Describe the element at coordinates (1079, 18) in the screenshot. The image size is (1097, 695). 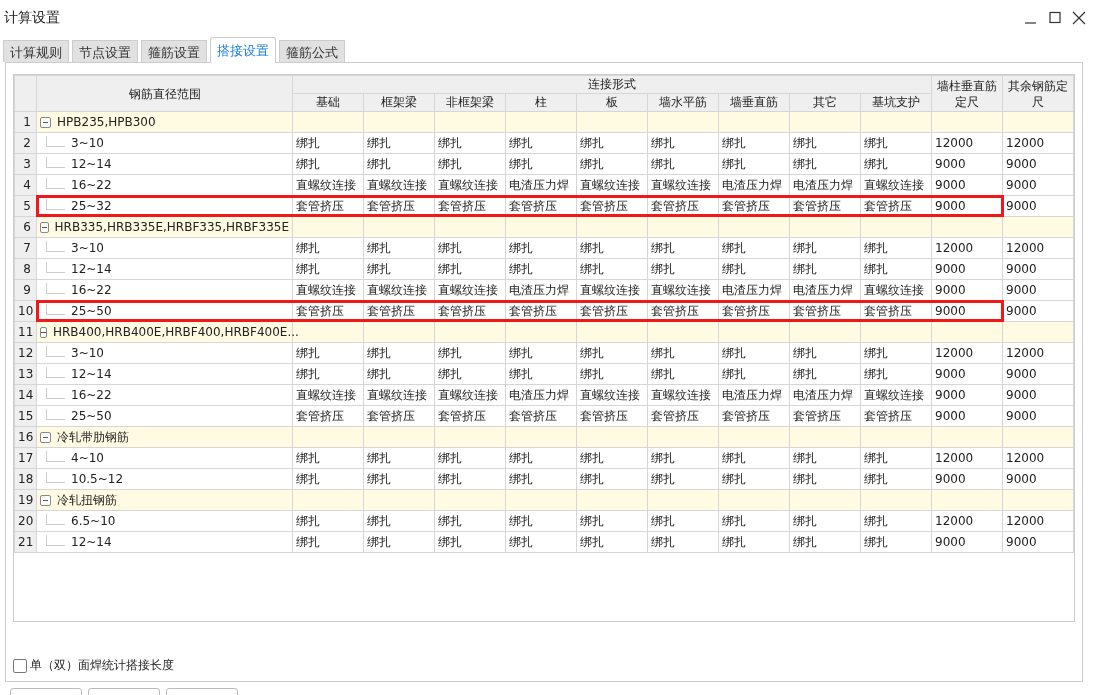
I see `close-icon` at that location.